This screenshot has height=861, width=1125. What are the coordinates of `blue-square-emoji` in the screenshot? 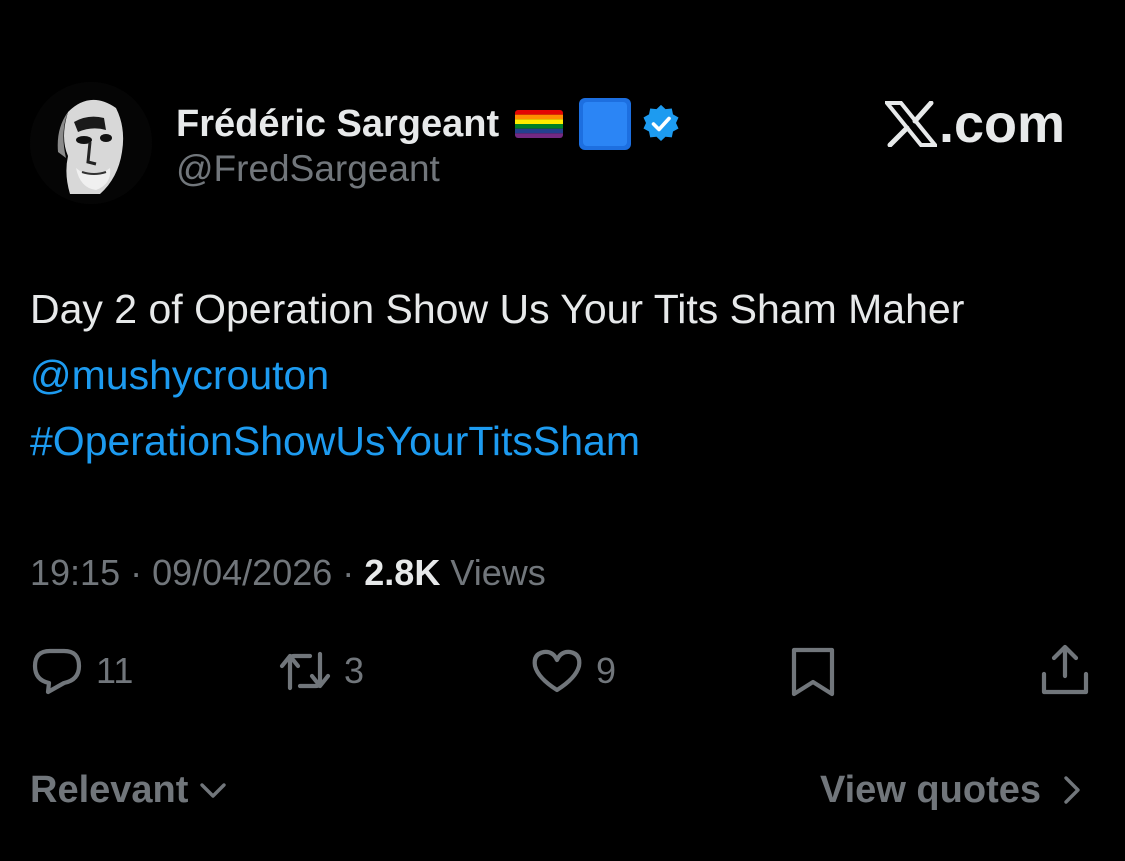 It's located at (605, 124).